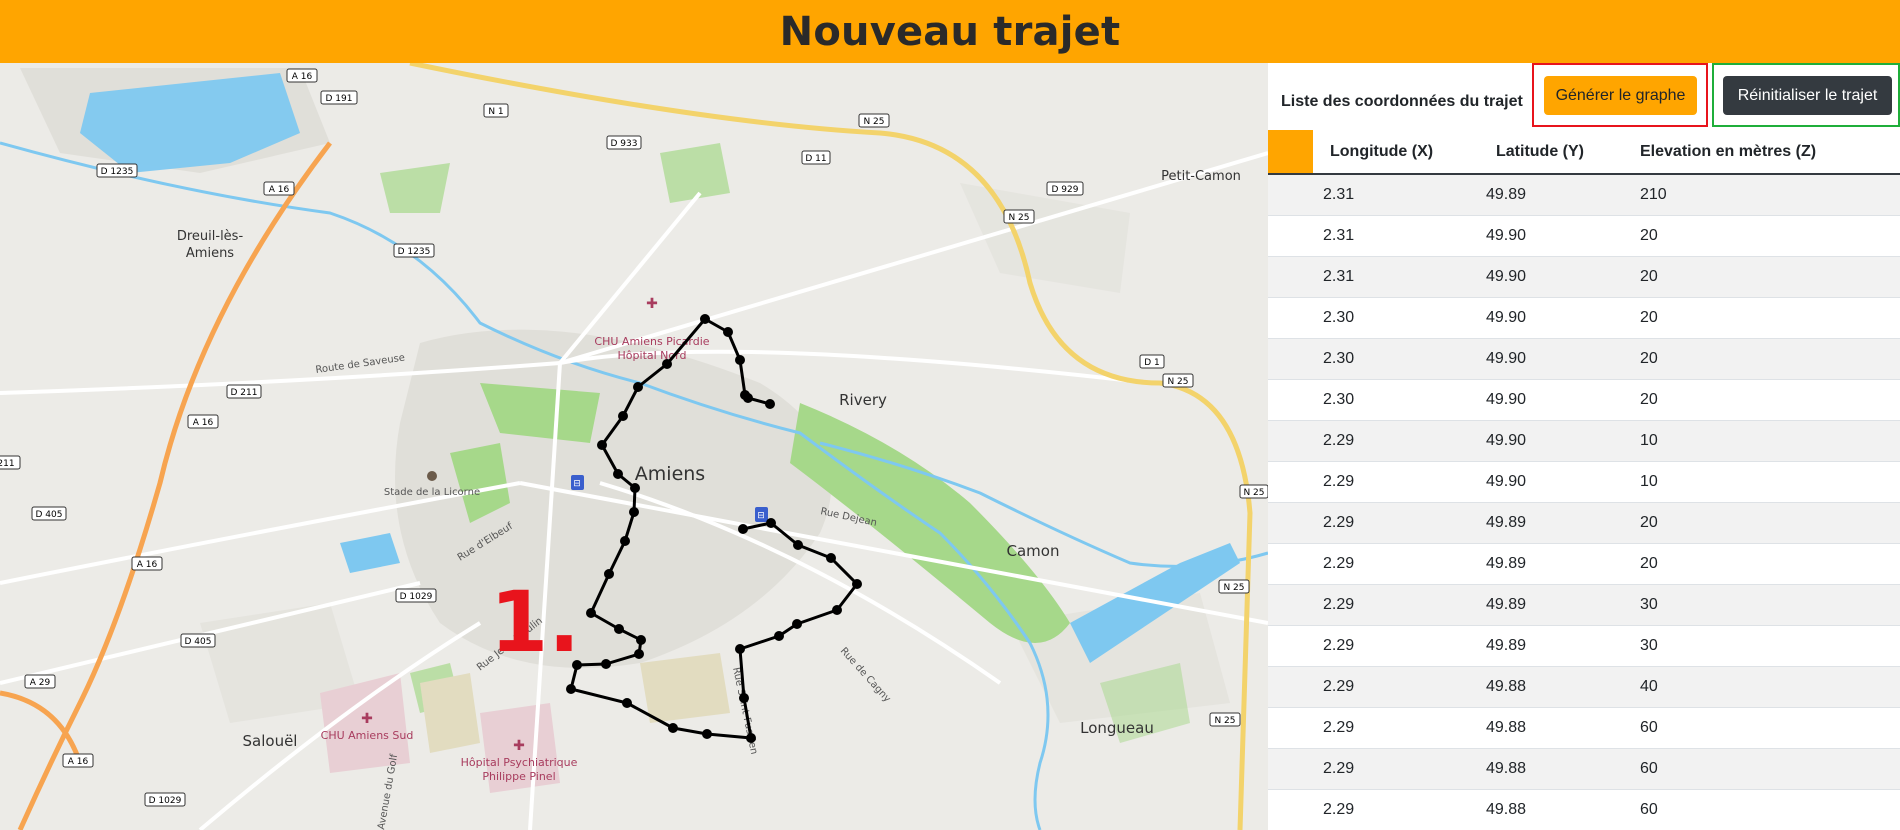 This screenshot has width=1900, height=830. What do you see at coordinates (1649, 645) in the screenshot?
I see `cell-elevation: 30` at bounding box center [1649, 645].